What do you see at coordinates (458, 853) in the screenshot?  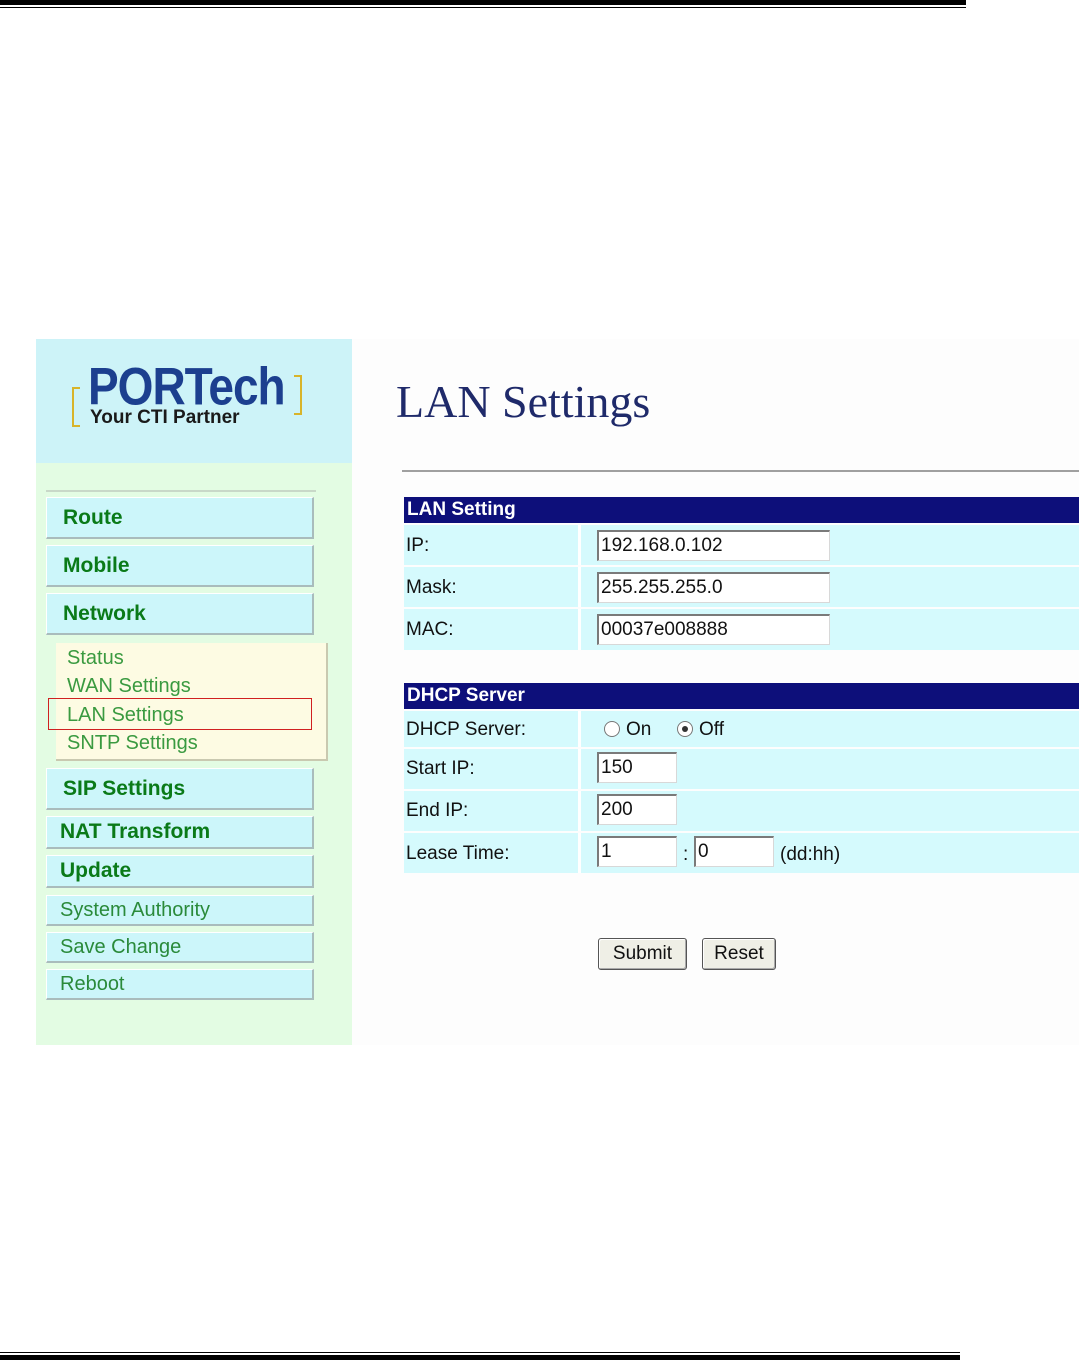 I see `lease-time-label: Lease Time:` at bounding box center [458, 853].